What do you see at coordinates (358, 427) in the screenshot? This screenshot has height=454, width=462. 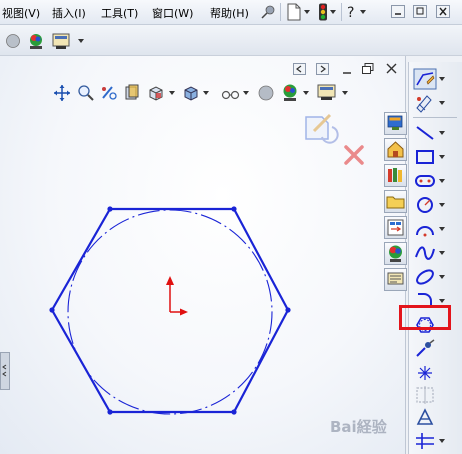 I see `watermark: Bai経验` at bounding box center [358, 427].